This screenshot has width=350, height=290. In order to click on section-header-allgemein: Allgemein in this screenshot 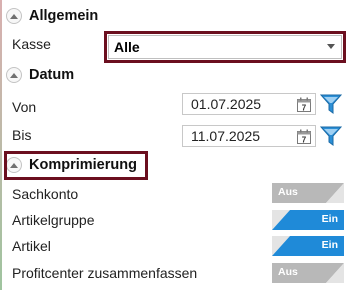, I will do `click(52, 16)`.